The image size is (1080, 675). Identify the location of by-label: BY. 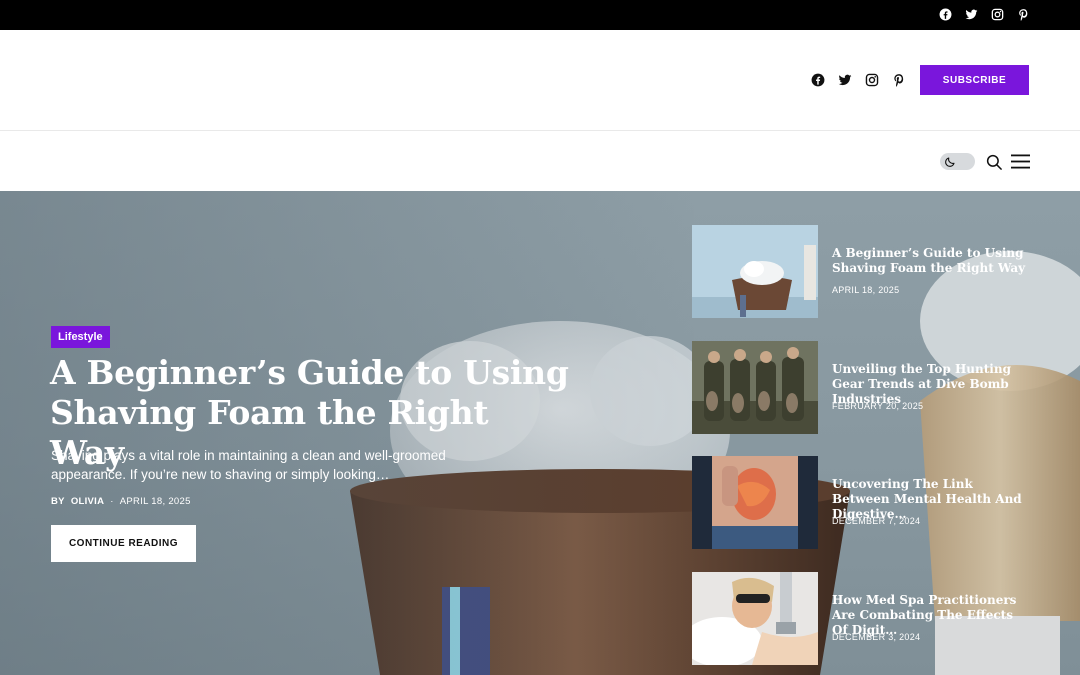
(58, 501).